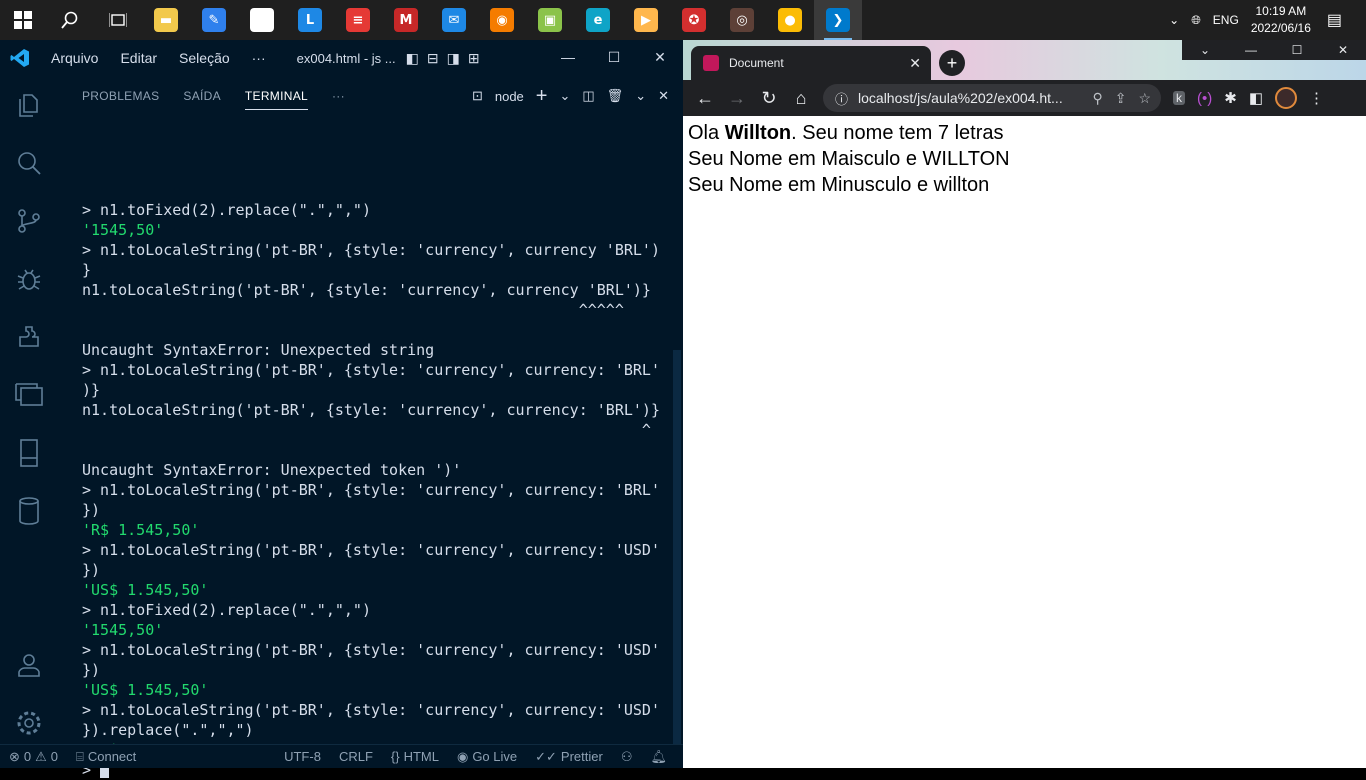 The image size is (1366, 780). I want to click on taskbar-app-media-app: ≡, so click(358, 20).